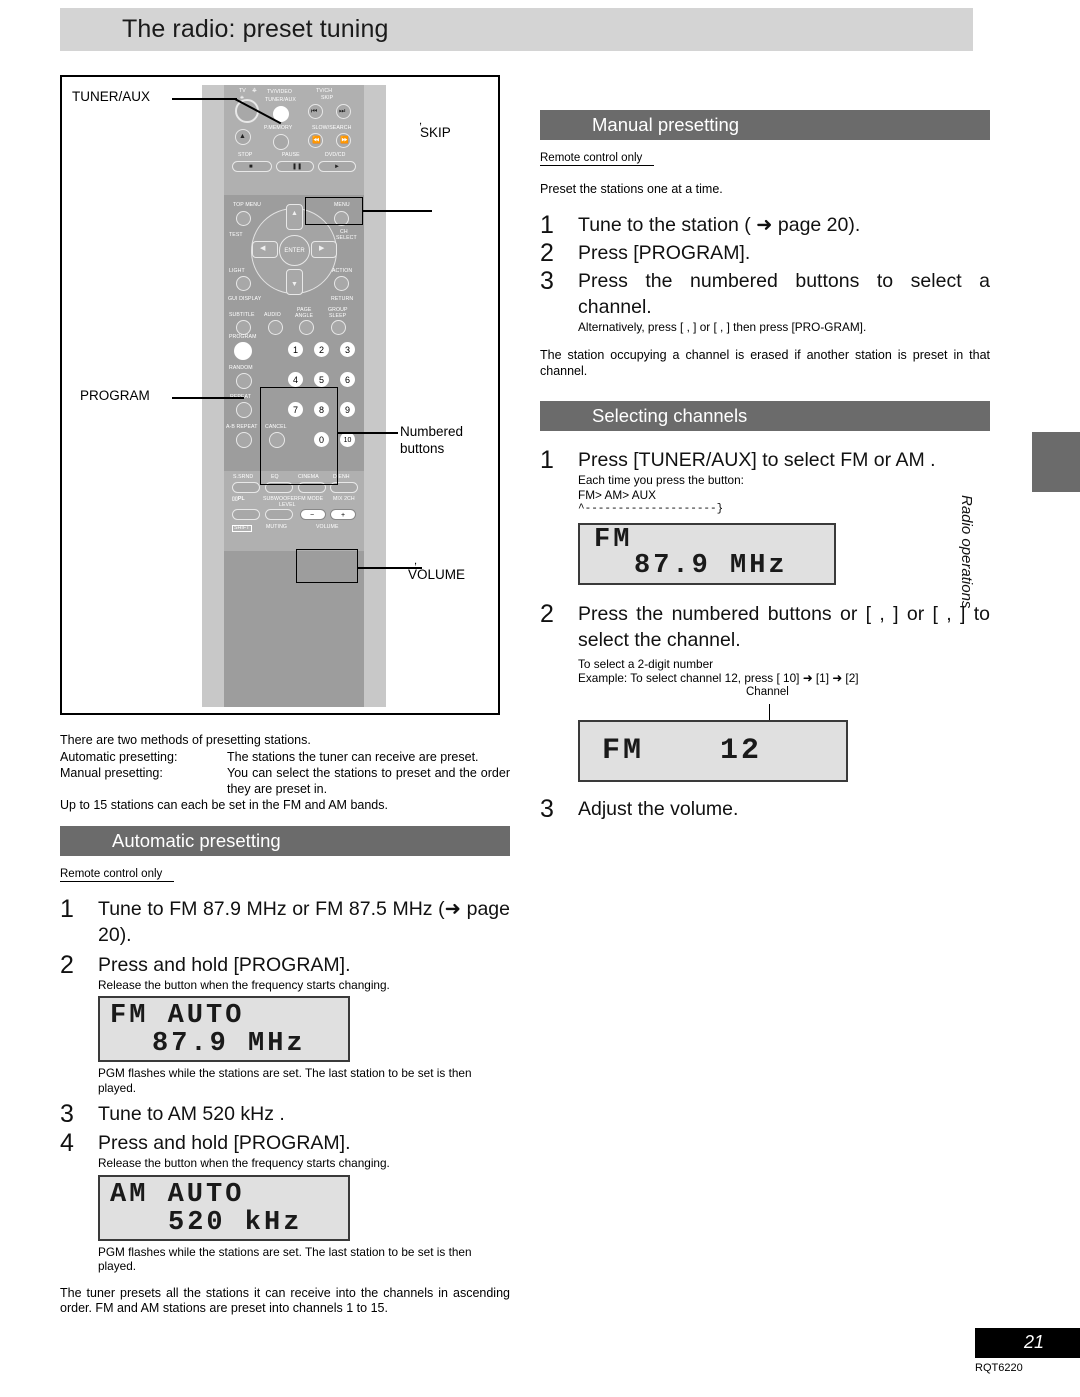  Describe the element at coordinates (295, 213) in the screenshot. I see `arrow-up-icon: ▲` at that location.